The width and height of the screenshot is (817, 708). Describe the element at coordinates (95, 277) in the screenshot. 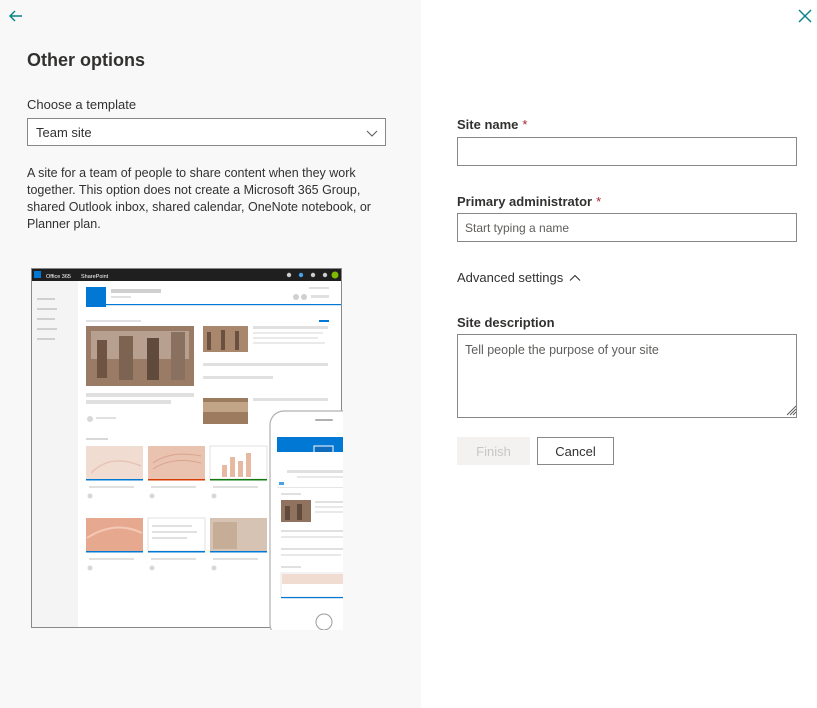

I see `app-name-text: SharePoint` at that location.